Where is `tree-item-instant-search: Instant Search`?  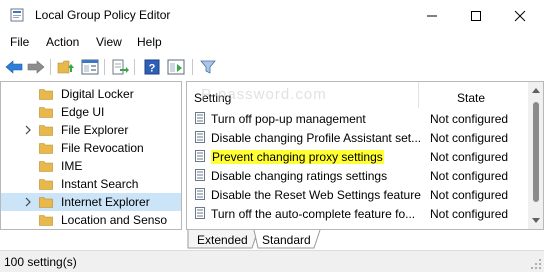 tree-item-instant-search: Instant Search is located at coordinates (91, 184).